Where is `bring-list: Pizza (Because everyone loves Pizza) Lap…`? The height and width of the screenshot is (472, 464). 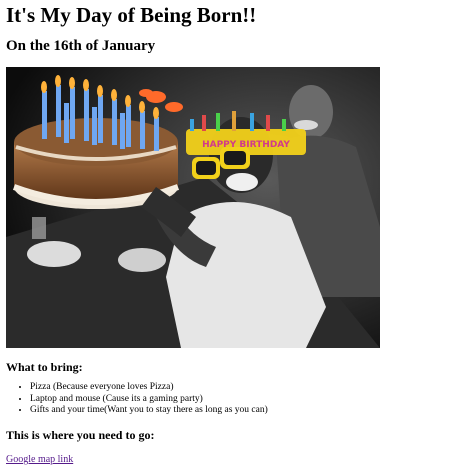
bring-list: Pizza (Because everyone loves Pizza) Lap… is located at coordinates (137, 399).